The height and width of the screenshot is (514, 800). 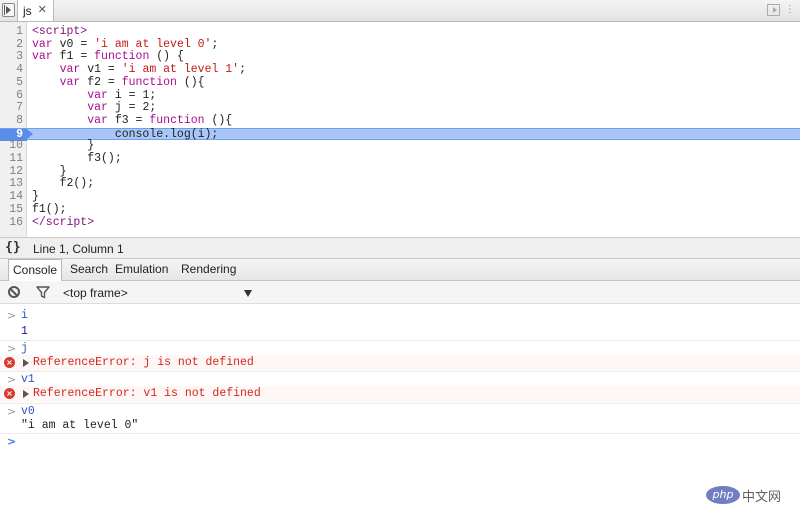 What do you see at coordinates (400, 120) in the screenshot?
I see `code-line: 8 var f3 = function (){` at bounding box center [400, 120].